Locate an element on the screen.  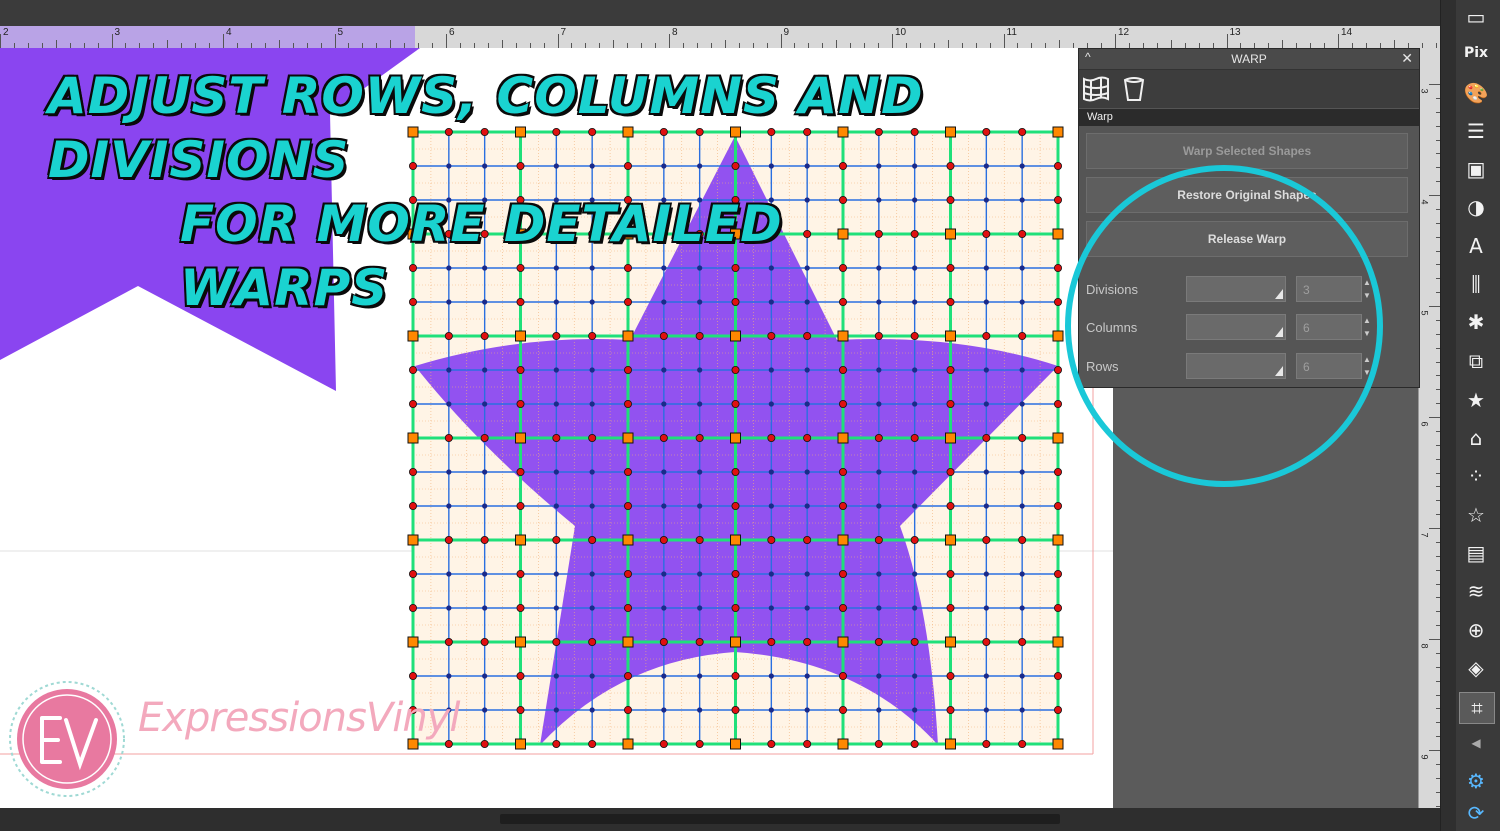
sketch-icon: ≋ is located at coordinates (1476, 591).